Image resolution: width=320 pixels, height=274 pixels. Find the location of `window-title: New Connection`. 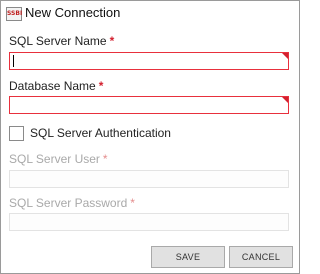

window-title: New Connection is located at coordinates (73, 12).